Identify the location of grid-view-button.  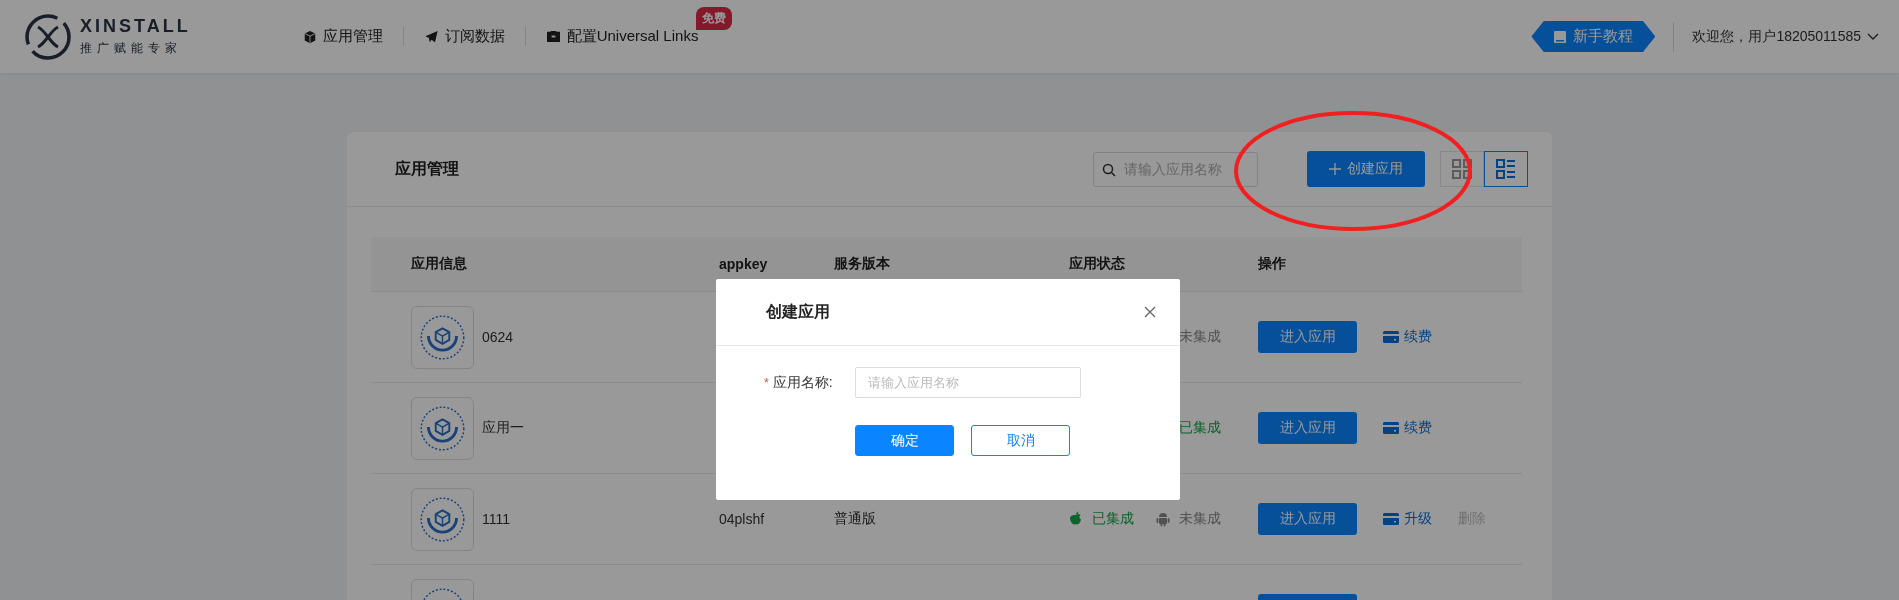
(1462, 169).